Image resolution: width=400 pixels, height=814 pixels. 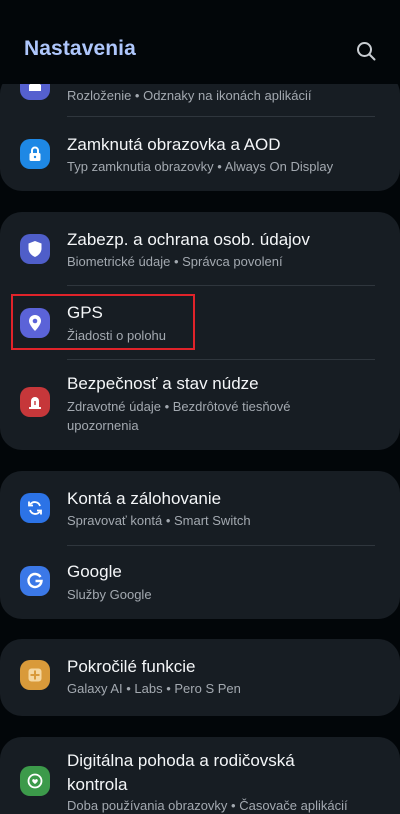 I want to click on page-title: Nastavenia, so click(x=80, y=48).